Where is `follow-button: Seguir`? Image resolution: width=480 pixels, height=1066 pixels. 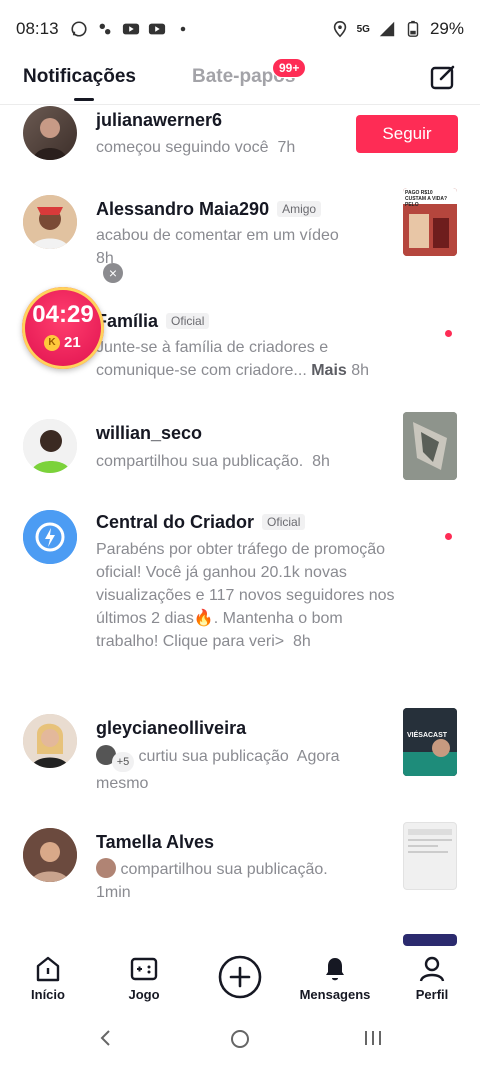
follow-button: Seguir is located at coordinates (407, 134).